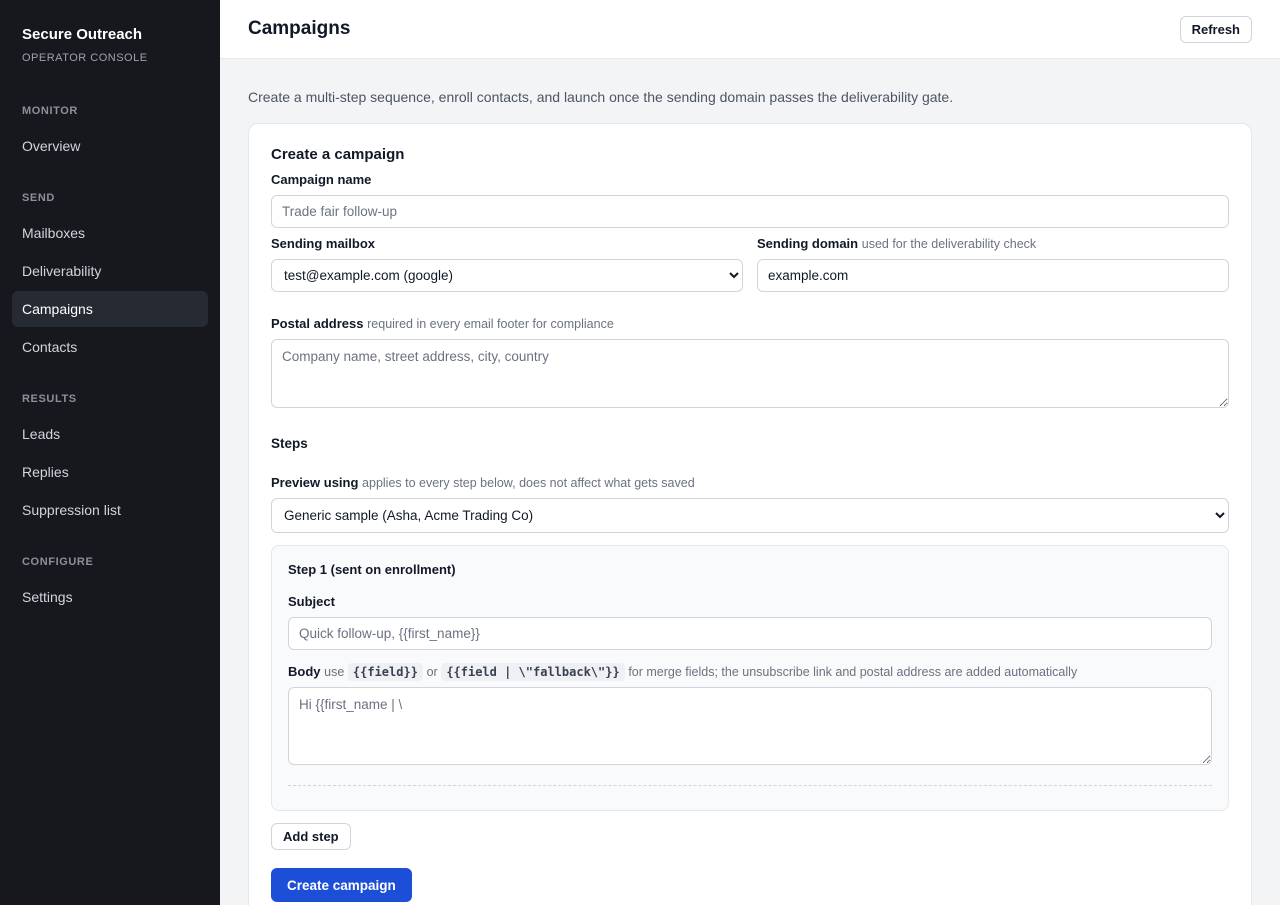 The image size is (1280, 905). I want to click on body-label: Body, so click(304, 671).